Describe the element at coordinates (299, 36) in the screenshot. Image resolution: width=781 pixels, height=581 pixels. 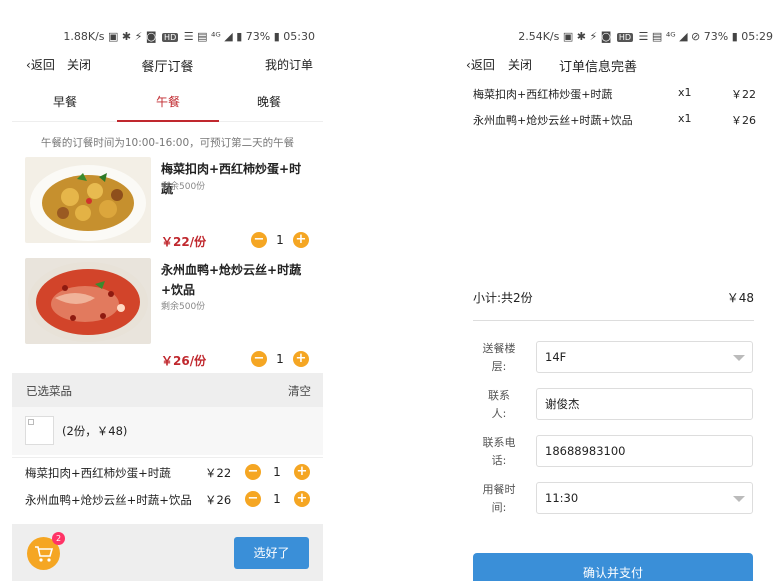
I see `clock: 05:30` at that location.